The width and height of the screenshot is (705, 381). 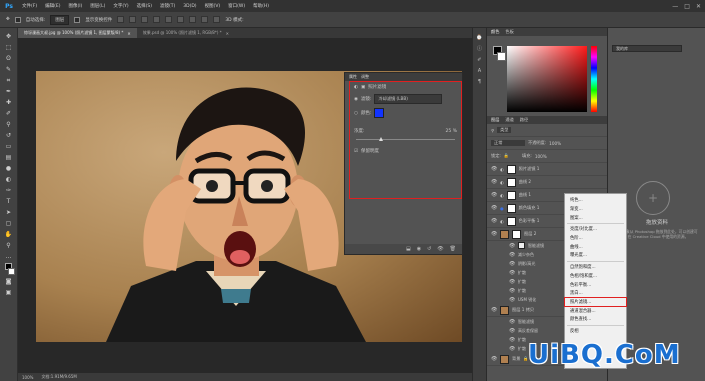 I want to click on menu-select: 选择(S), so click(x=144, y=6).